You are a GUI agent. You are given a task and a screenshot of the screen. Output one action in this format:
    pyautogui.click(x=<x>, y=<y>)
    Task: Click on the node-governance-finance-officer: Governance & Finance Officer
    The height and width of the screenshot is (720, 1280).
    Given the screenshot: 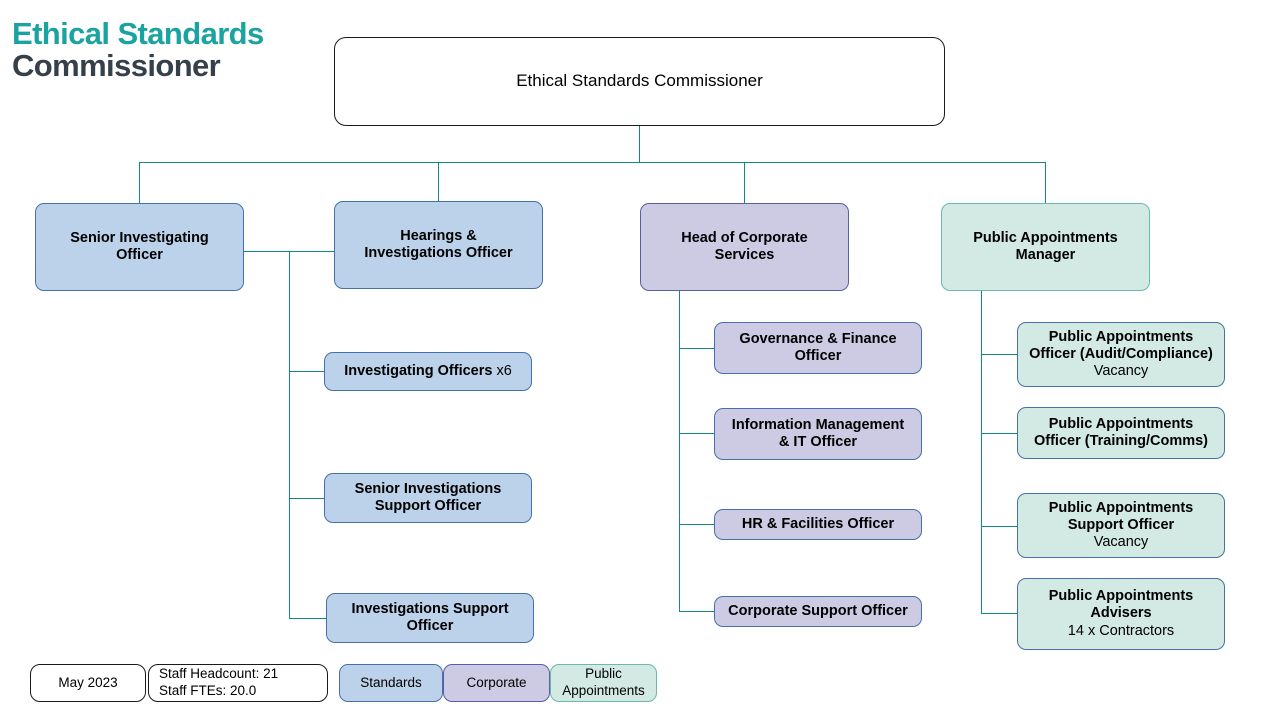 What is the action you would take?
    pyautogui.click(x=818, y=348)
    